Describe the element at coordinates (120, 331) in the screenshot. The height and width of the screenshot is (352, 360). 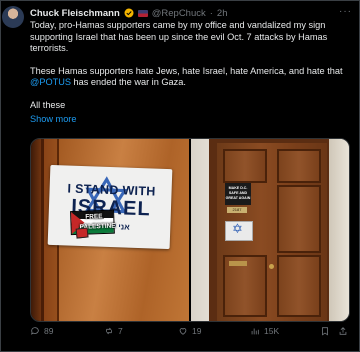
I see `repost-count: 7` at that location.